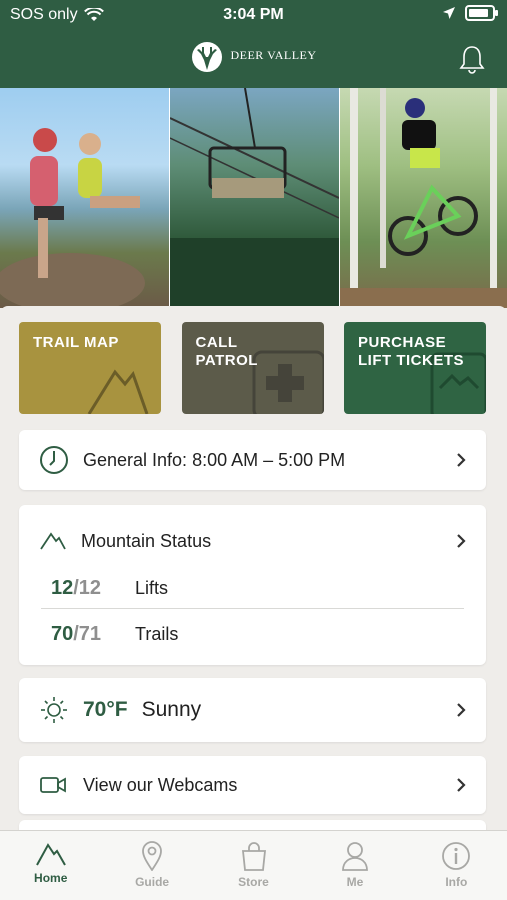 The width and height of the screenshot is (507, 900). What do you see at coordinates (105, 709) in the screenshot?
I see `temperature: 70°F` at bounding box center [105, 709].